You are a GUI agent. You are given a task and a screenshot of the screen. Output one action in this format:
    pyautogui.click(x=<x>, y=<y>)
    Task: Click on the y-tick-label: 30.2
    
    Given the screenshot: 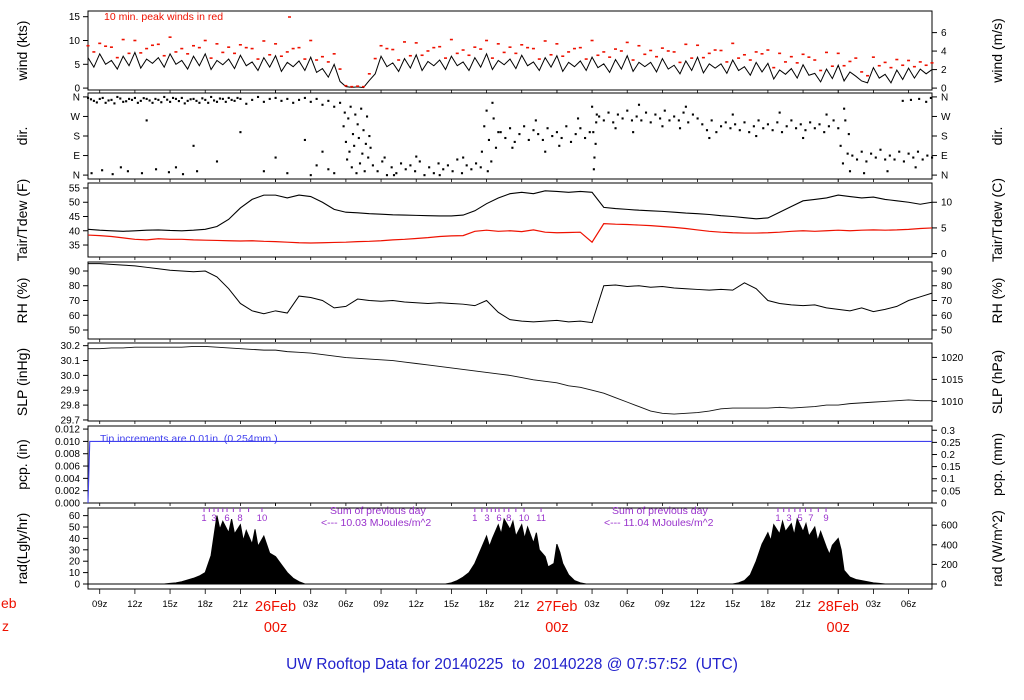 What is the action you would take?
    pyautogui.click(x=71, y=346)
    